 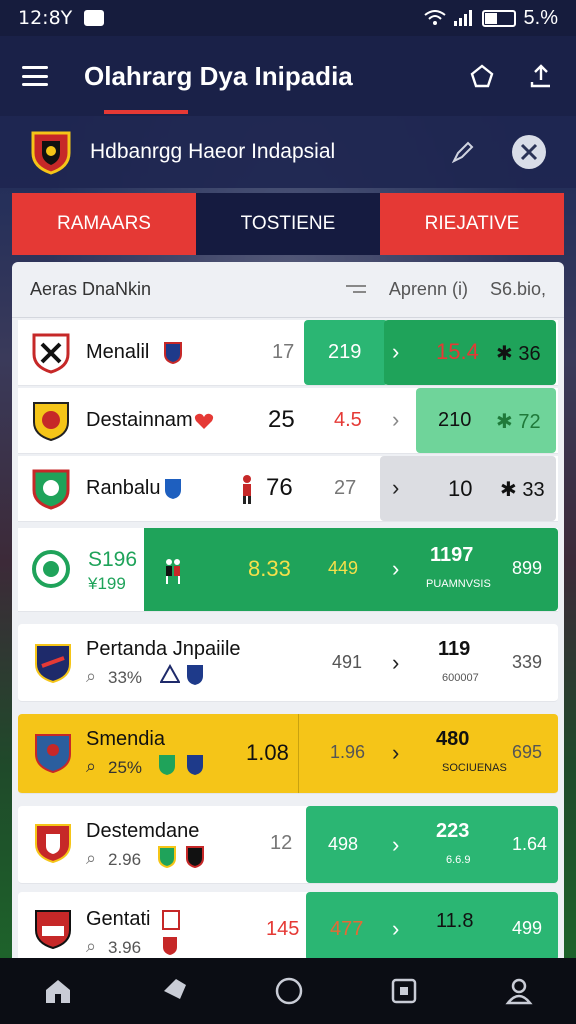 I want to click on tools-icon, so click(x=529, y=152).